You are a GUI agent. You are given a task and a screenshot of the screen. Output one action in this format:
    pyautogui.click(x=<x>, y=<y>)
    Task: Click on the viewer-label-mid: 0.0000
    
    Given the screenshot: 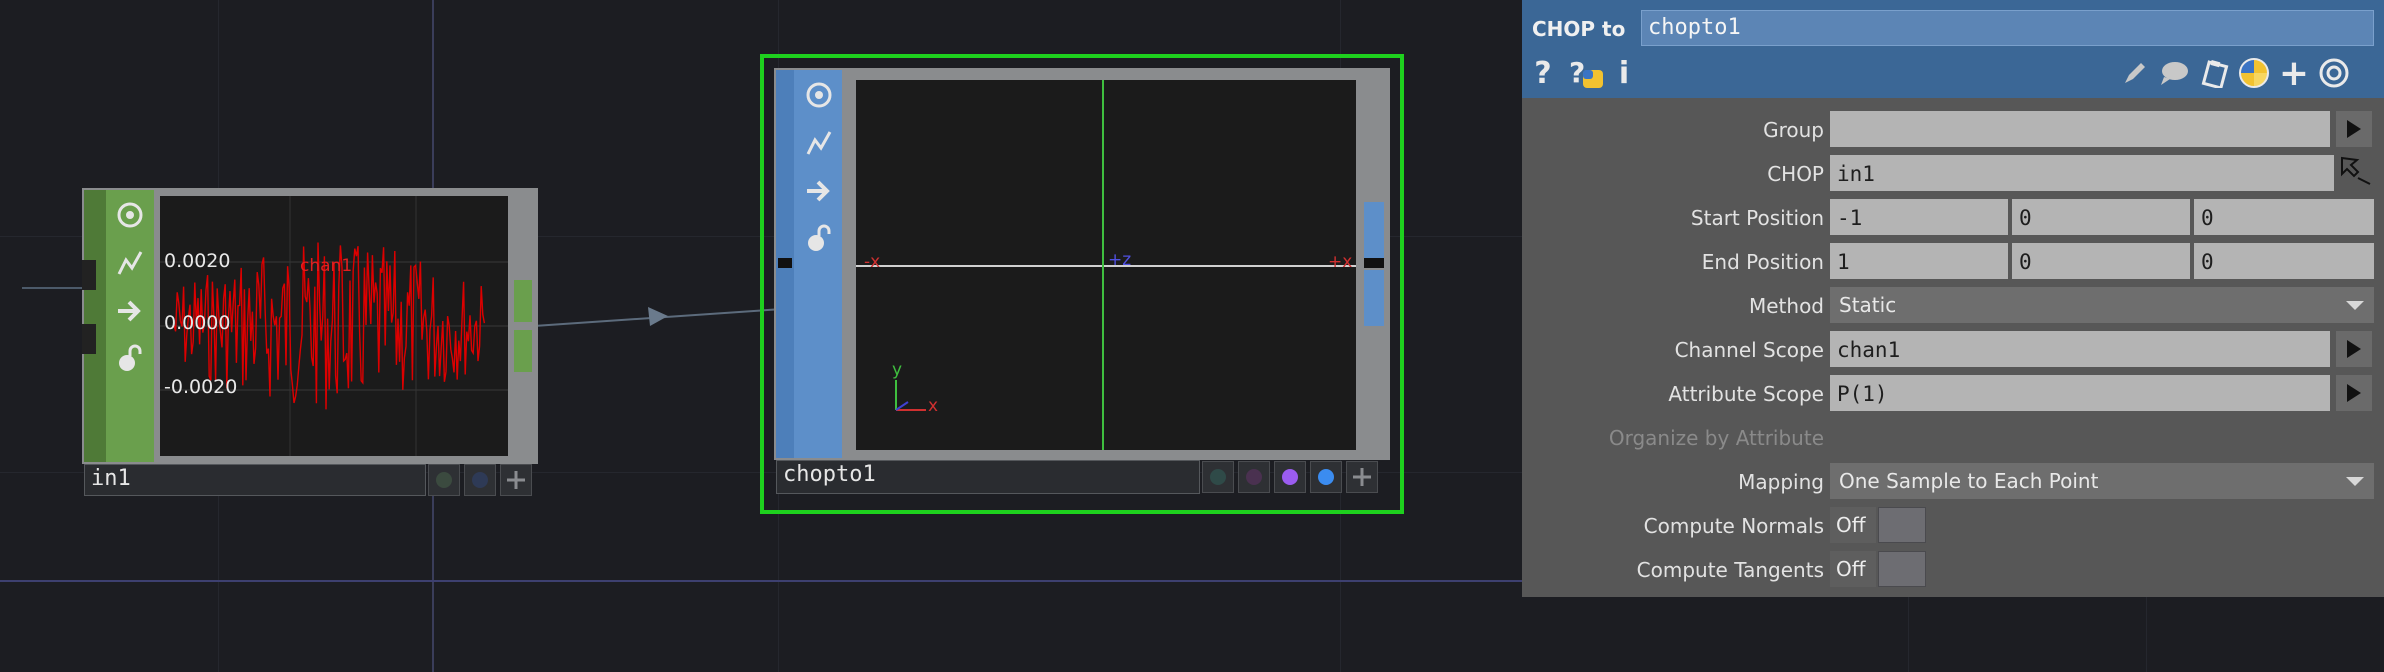 What is the action you would take?
    pyautogui.click(x=197, y=323)
    